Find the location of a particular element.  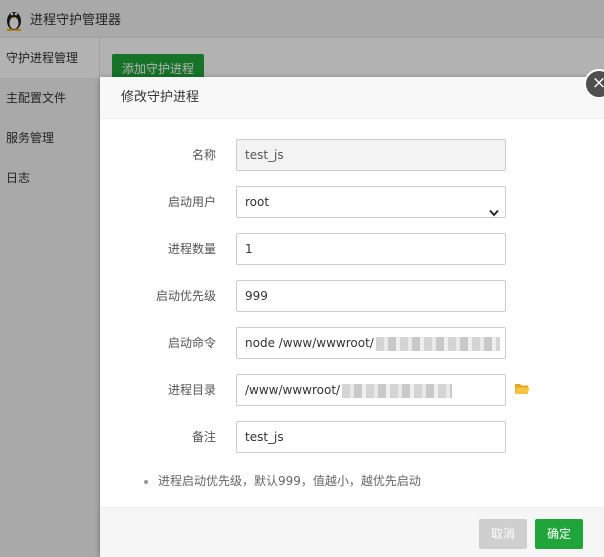

directory-row: 进程目录 /www/wwwroot/ is located at coordinates (352, 390).